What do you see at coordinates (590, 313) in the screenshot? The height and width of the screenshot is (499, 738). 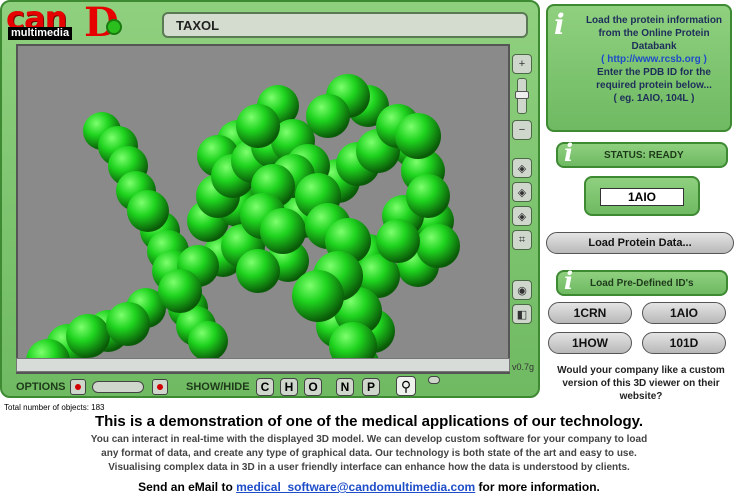 I see `pdb-1crn-button: 1CRN` at bounding box center [590, 313].